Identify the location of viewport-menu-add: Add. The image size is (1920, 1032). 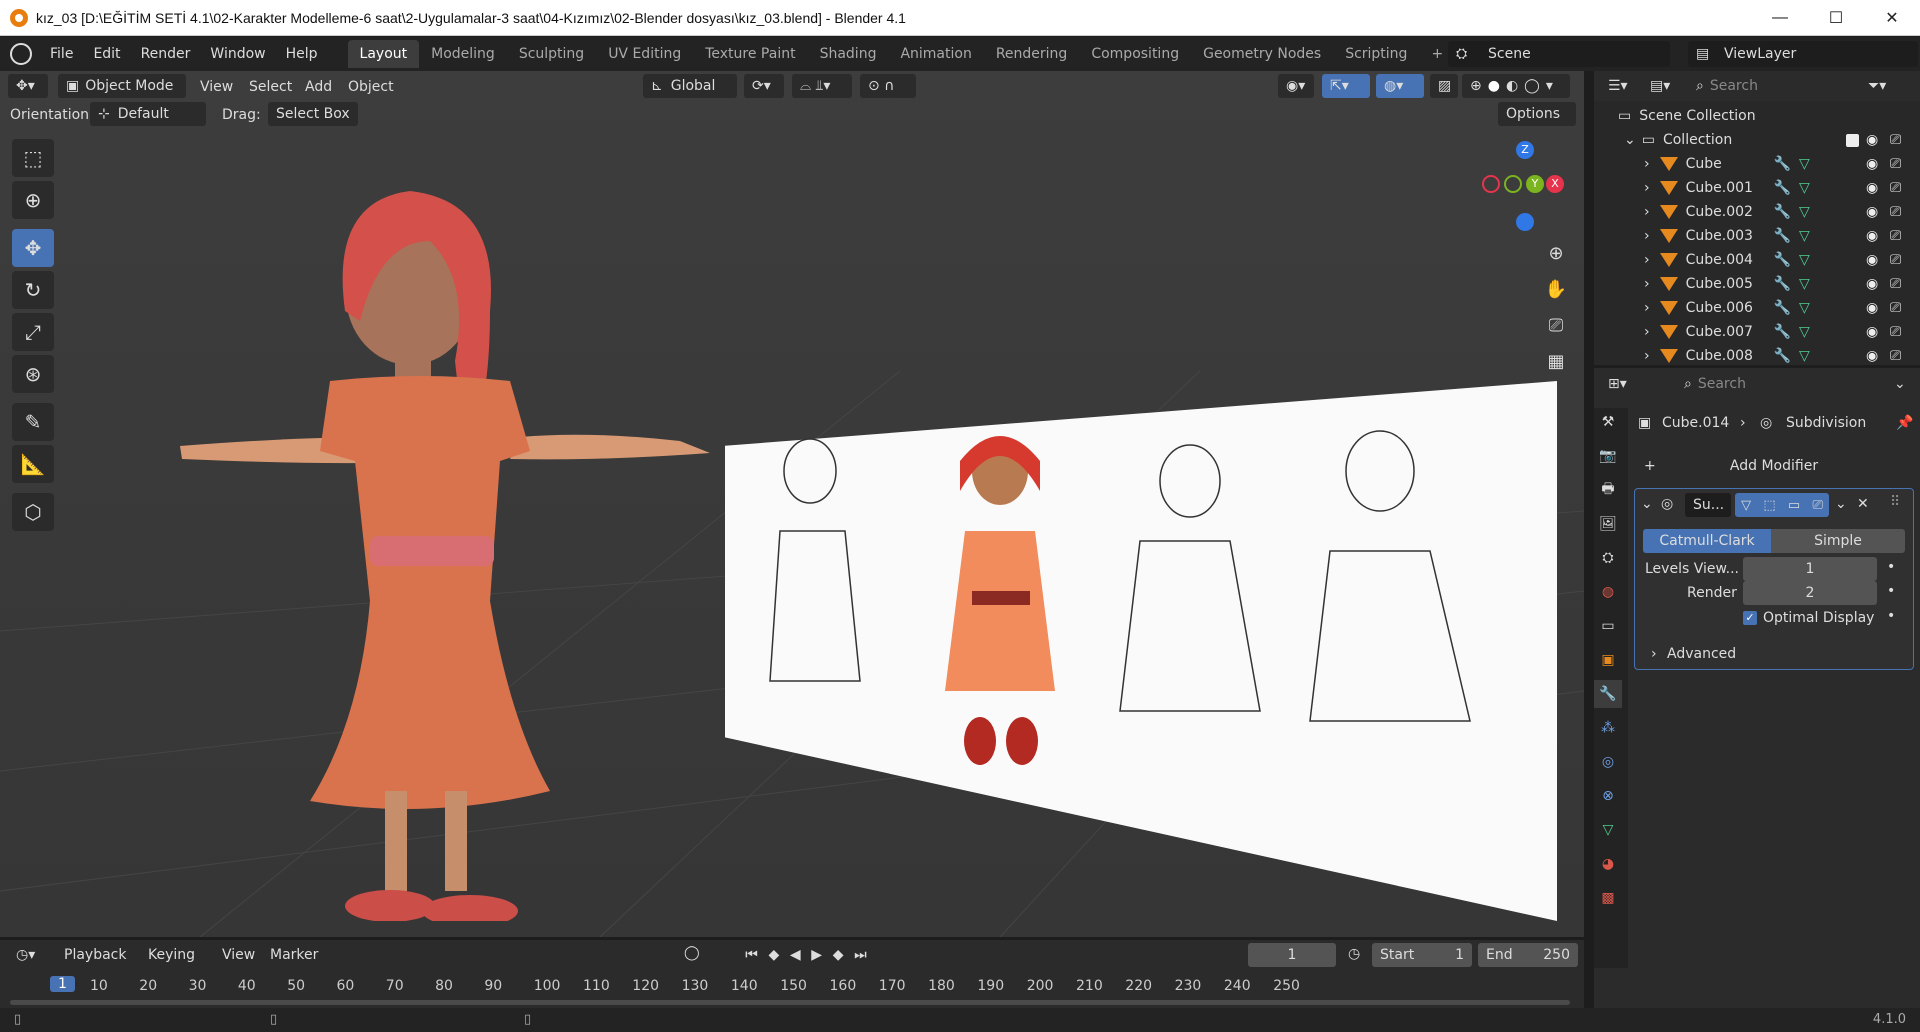
(318, 87).